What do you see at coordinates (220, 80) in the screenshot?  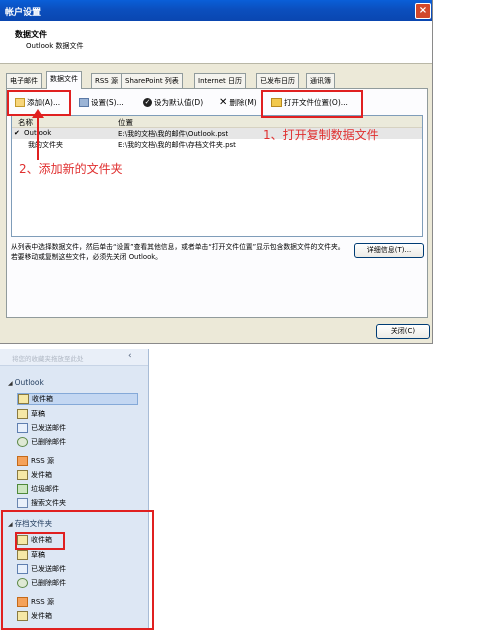 I see `tab-internet-calendar: Internet 日历` at bounding box center [220, 80].